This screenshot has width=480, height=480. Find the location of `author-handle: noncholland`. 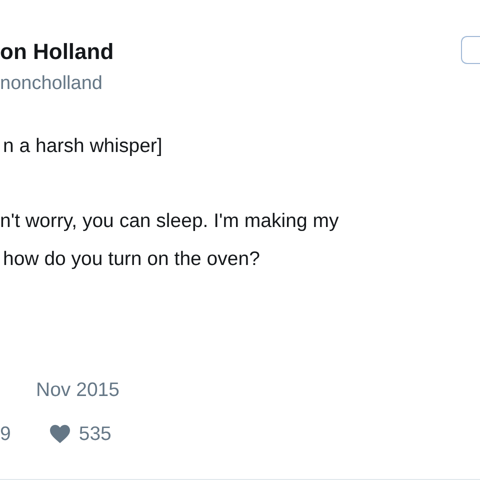

author-handle: noncholland is located at coordinates (52, 84).